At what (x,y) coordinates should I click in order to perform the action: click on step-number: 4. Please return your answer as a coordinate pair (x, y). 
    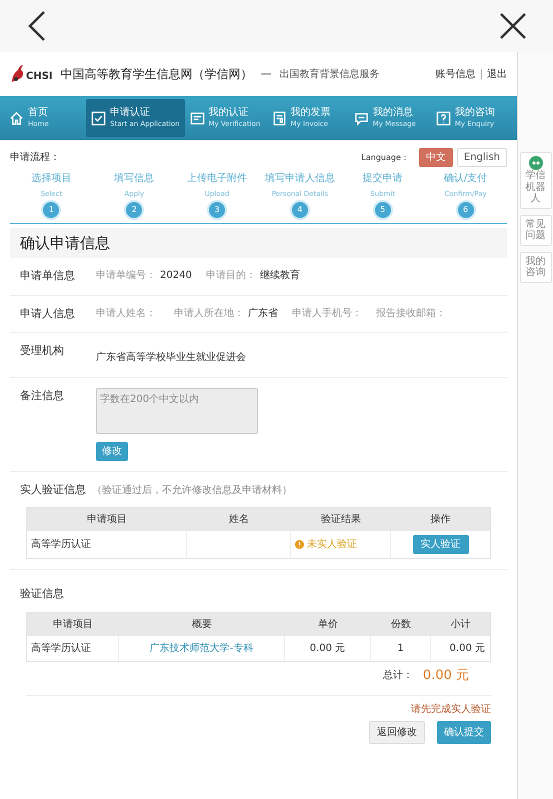
    Looking at the image, I should click on (300, 210).